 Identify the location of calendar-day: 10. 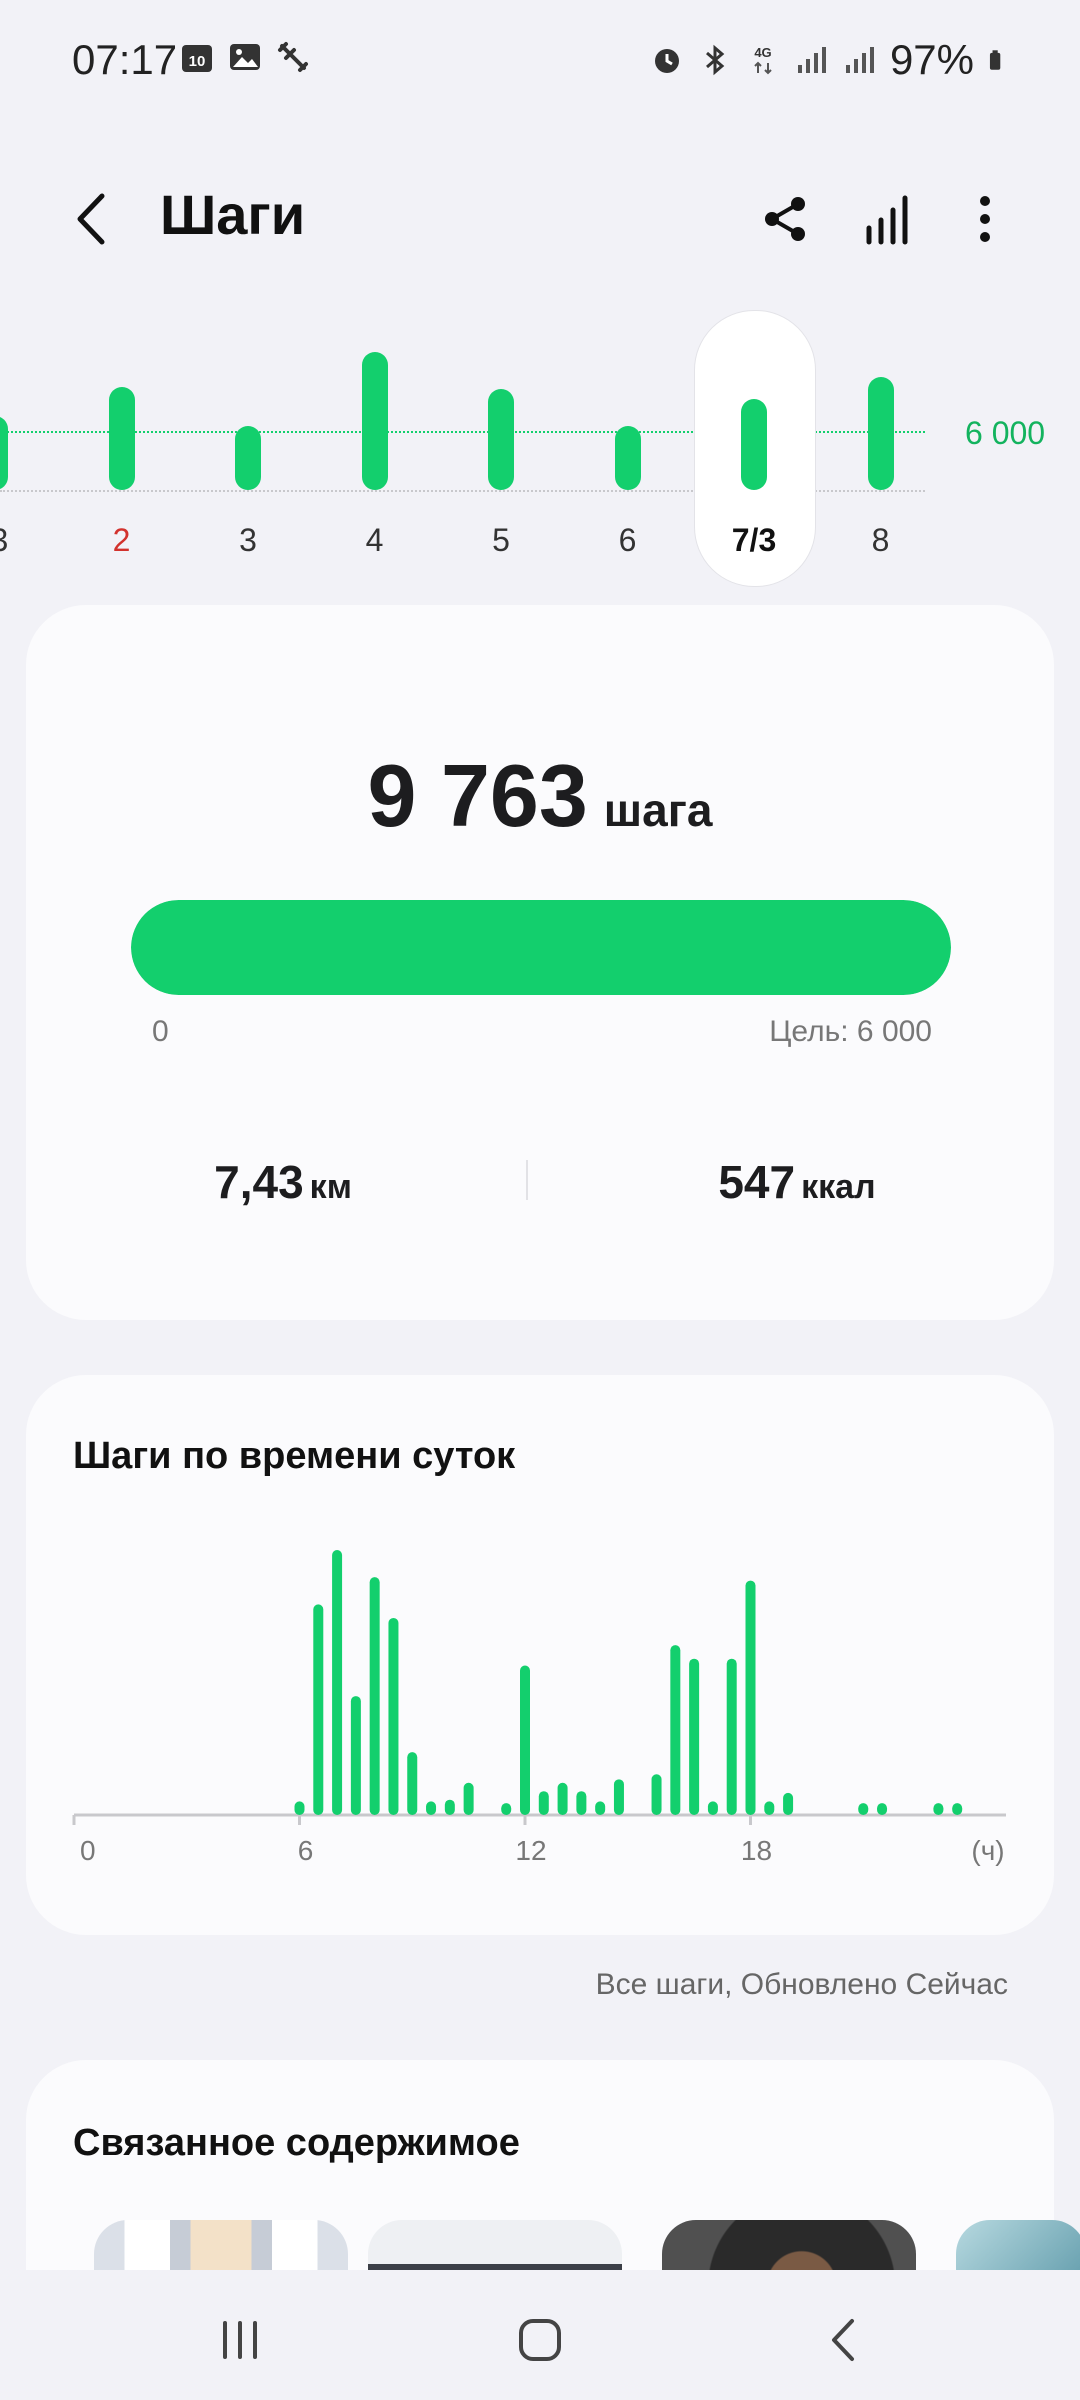
(197, 61).